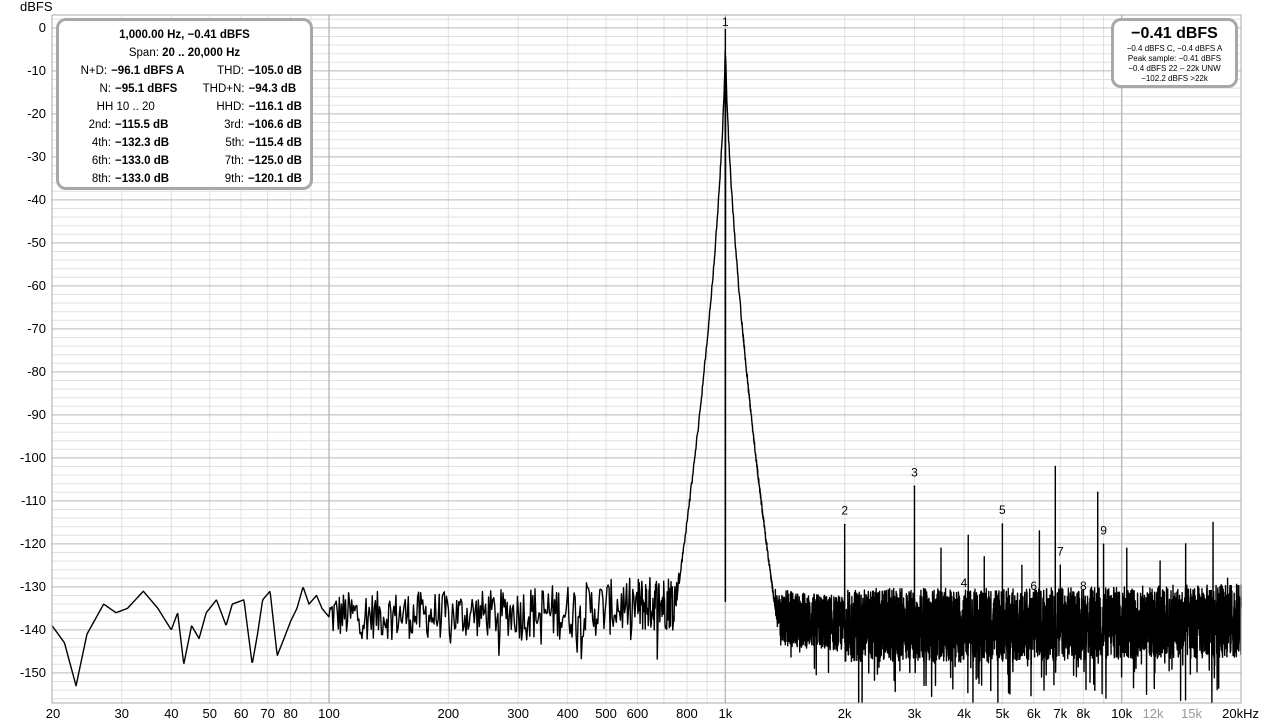  Describe the element at coordinates (1240, 713) in the screenshot. I see `x-tick-label: 20kHz` at that location.